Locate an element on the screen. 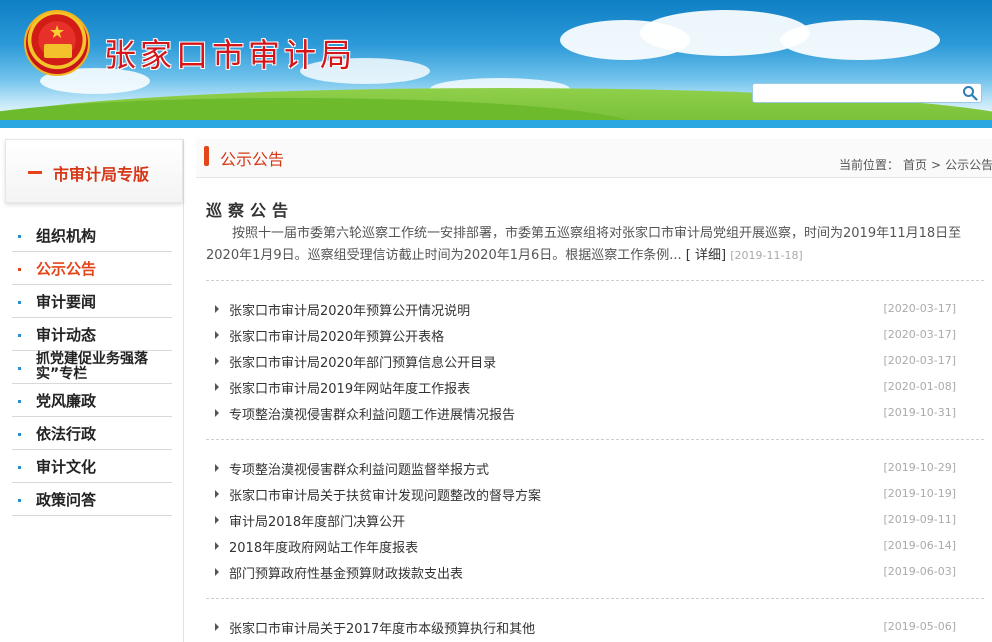  detail-link: [ 详细] is located at coordinates (706, 255).